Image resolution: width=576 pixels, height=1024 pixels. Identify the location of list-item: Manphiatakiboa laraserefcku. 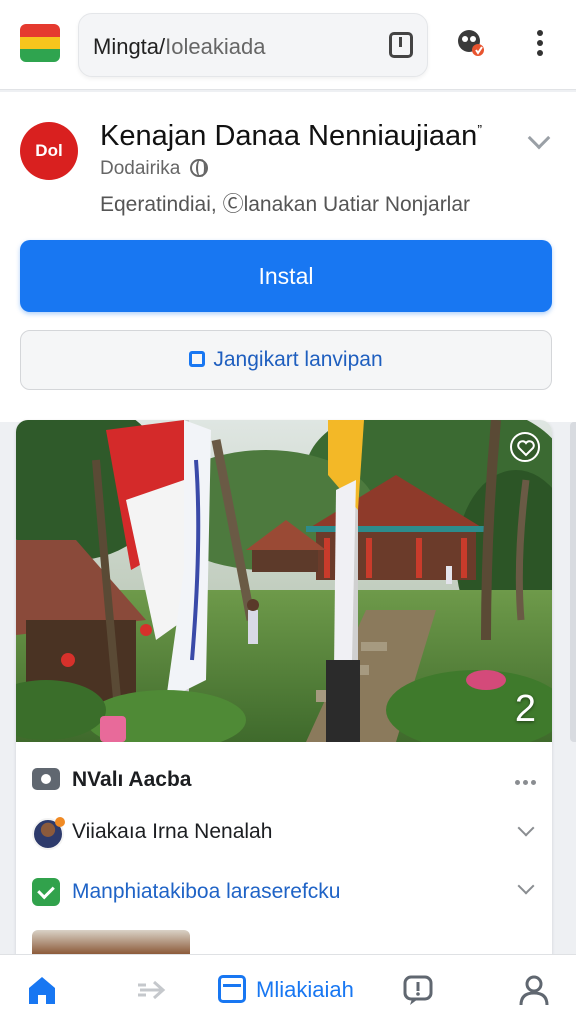
(284, 893).